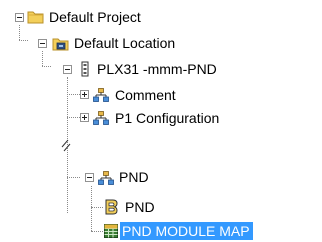 This screenshot has height=242, width=322. I want to click on folder-icon, so click(35, 17).